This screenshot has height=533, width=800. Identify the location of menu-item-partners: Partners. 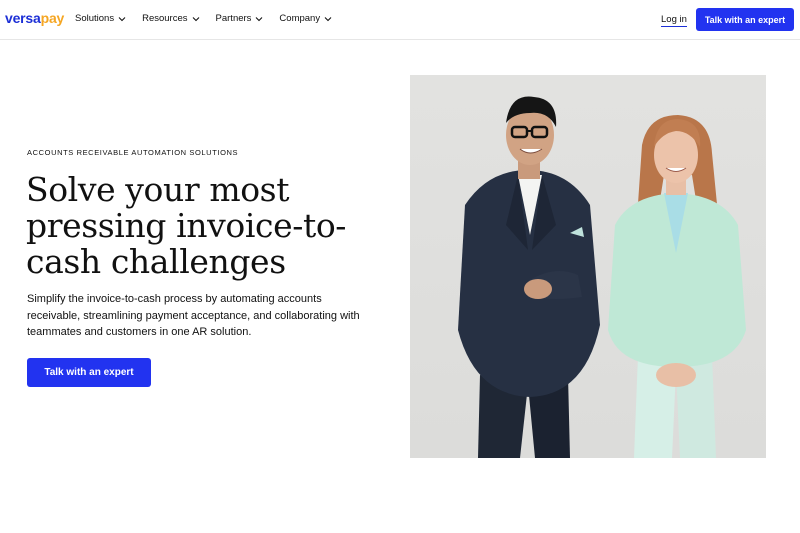
(240, 18).